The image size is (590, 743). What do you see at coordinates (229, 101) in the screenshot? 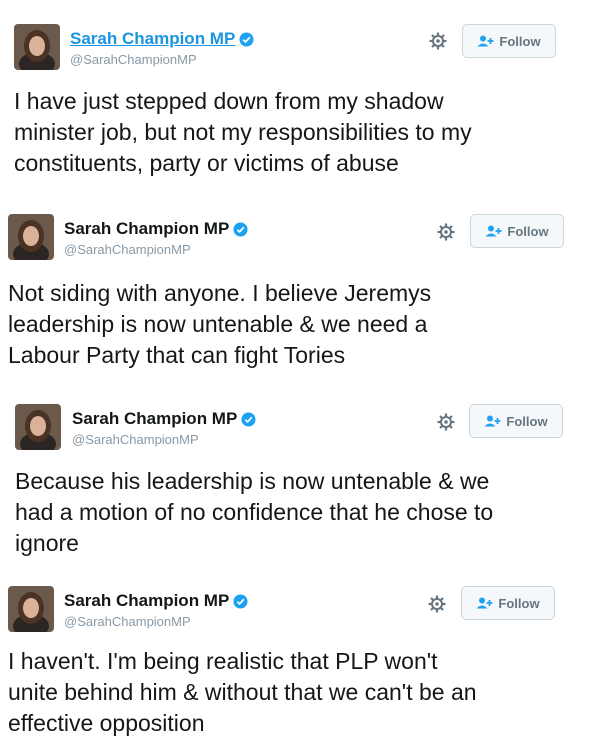
I see `tweet-text-line: I have just stepped down from my shadow` at bounding box center [229, 101].